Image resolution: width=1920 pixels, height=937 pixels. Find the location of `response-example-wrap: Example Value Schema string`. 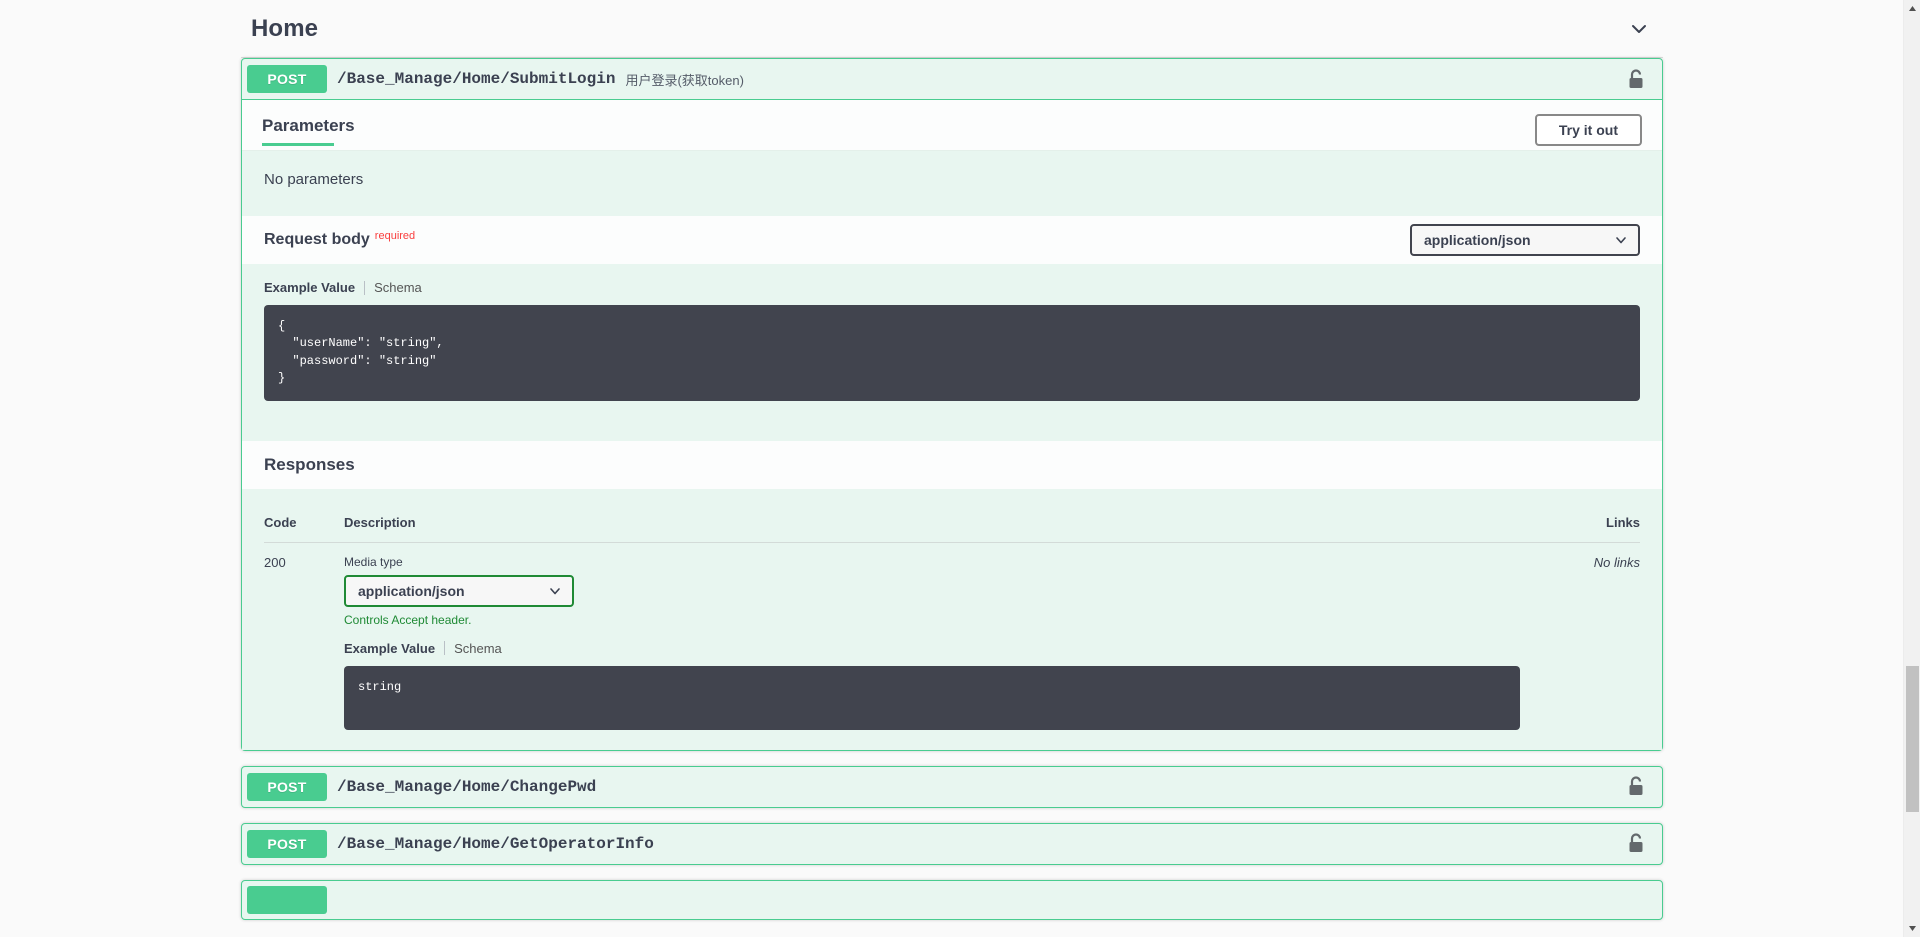

response-example-wrap: Example Value Schema string is located at coordinates (932, 685).